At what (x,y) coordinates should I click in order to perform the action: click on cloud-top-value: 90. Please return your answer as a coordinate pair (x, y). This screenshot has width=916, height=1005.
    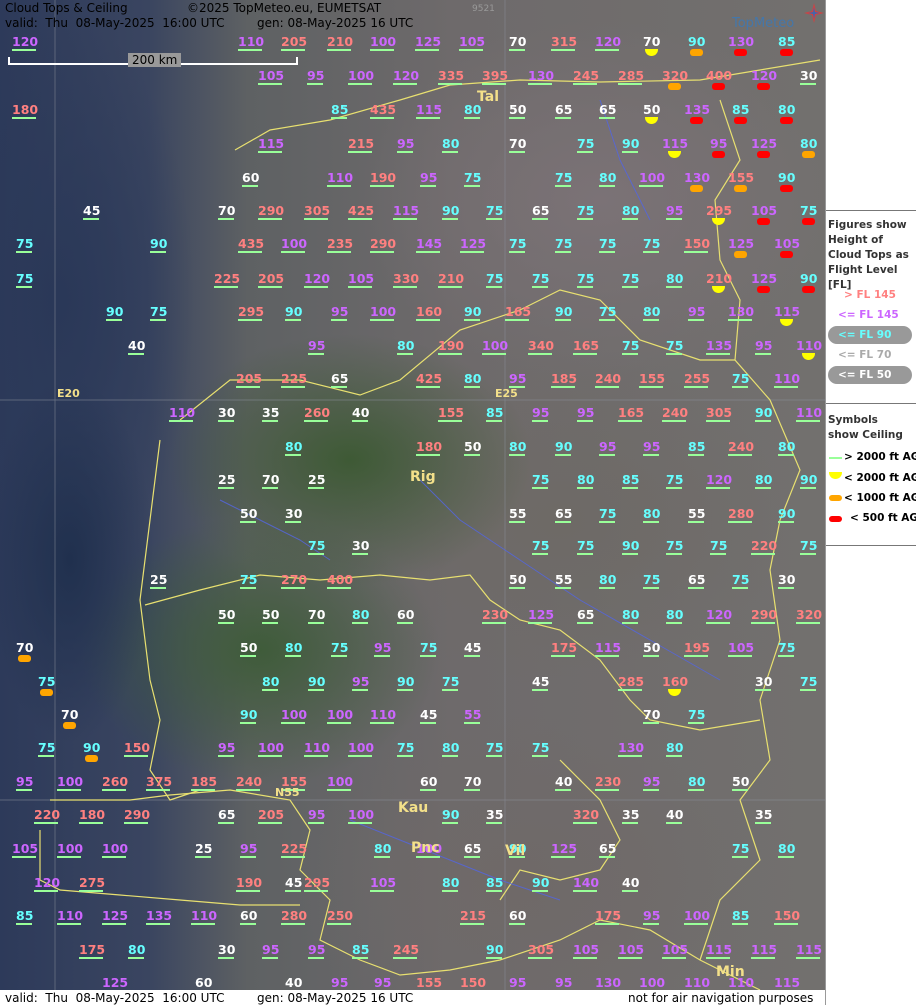
    Looking at the image, I should click on (317, 681).